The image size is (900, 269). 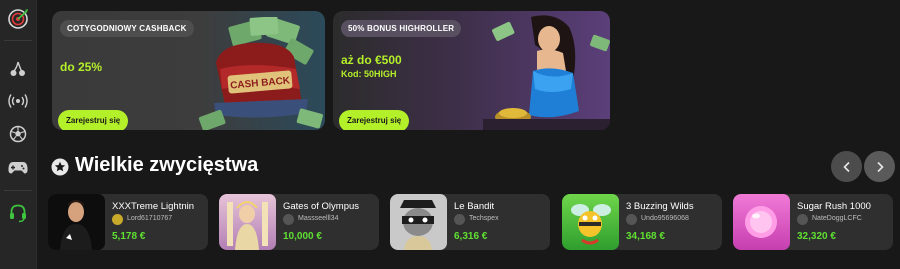 What do you see at coordinates (471, 236) in the screenshot?
I see `win-amount: 6,316 €` at bounding box center [471, 236].